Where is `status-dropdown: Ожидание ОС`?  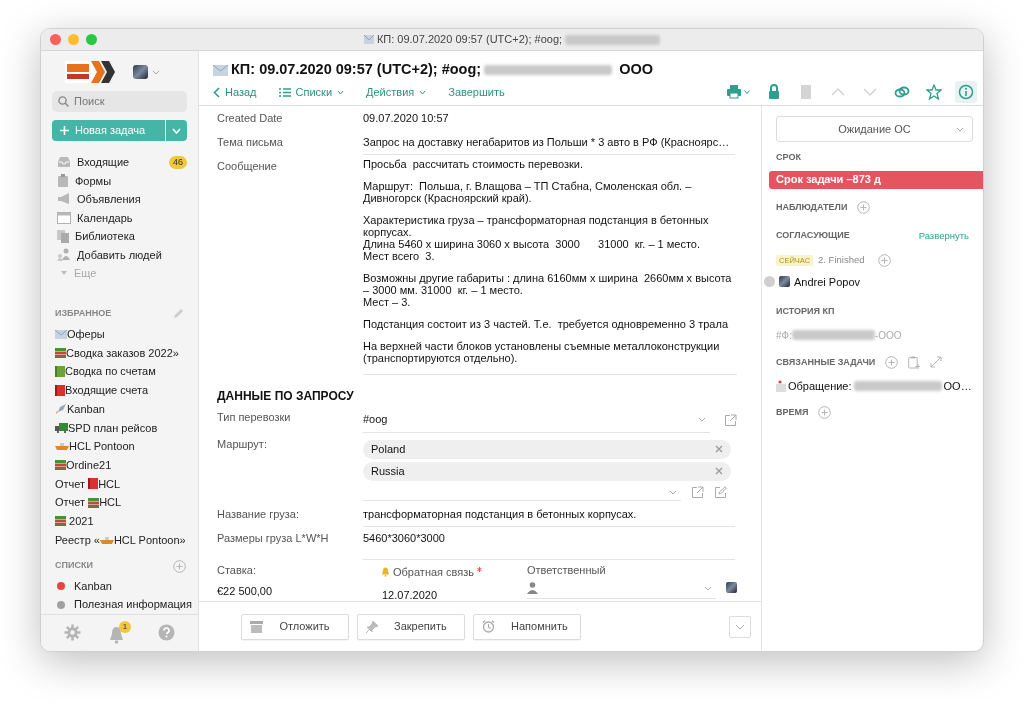
status-dropdown: Ожидание ОС is located at coordinates (874, 129).